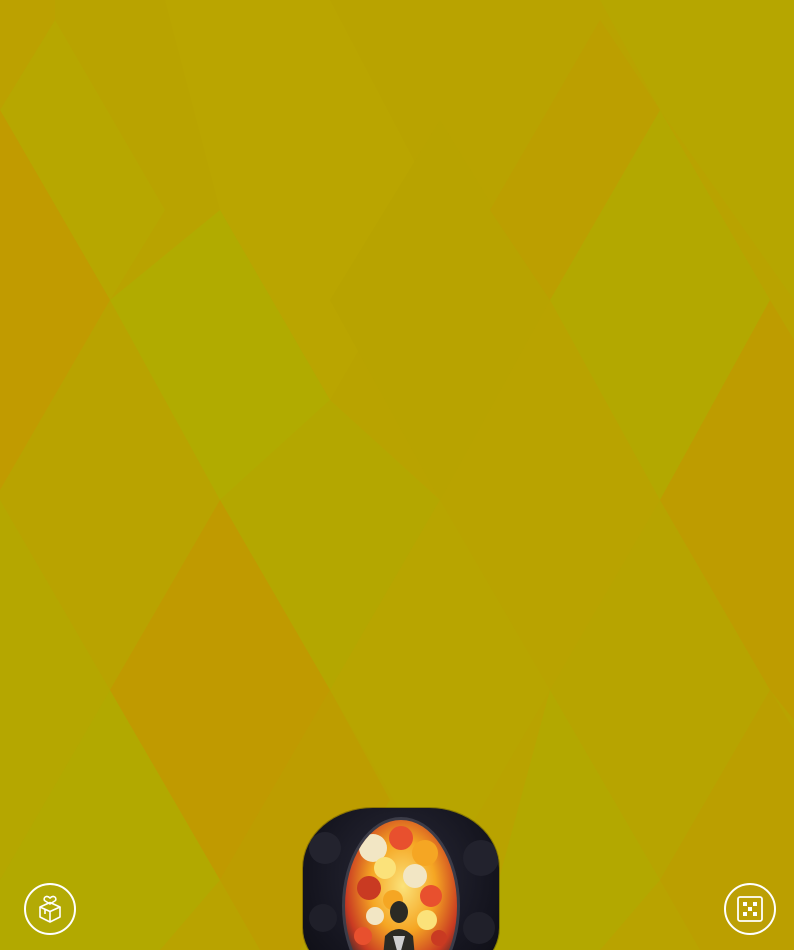 The image size is (794, 950). Describe the element at coordinates (404, 883) in the screenshot. I see `artwork-image` at that location.